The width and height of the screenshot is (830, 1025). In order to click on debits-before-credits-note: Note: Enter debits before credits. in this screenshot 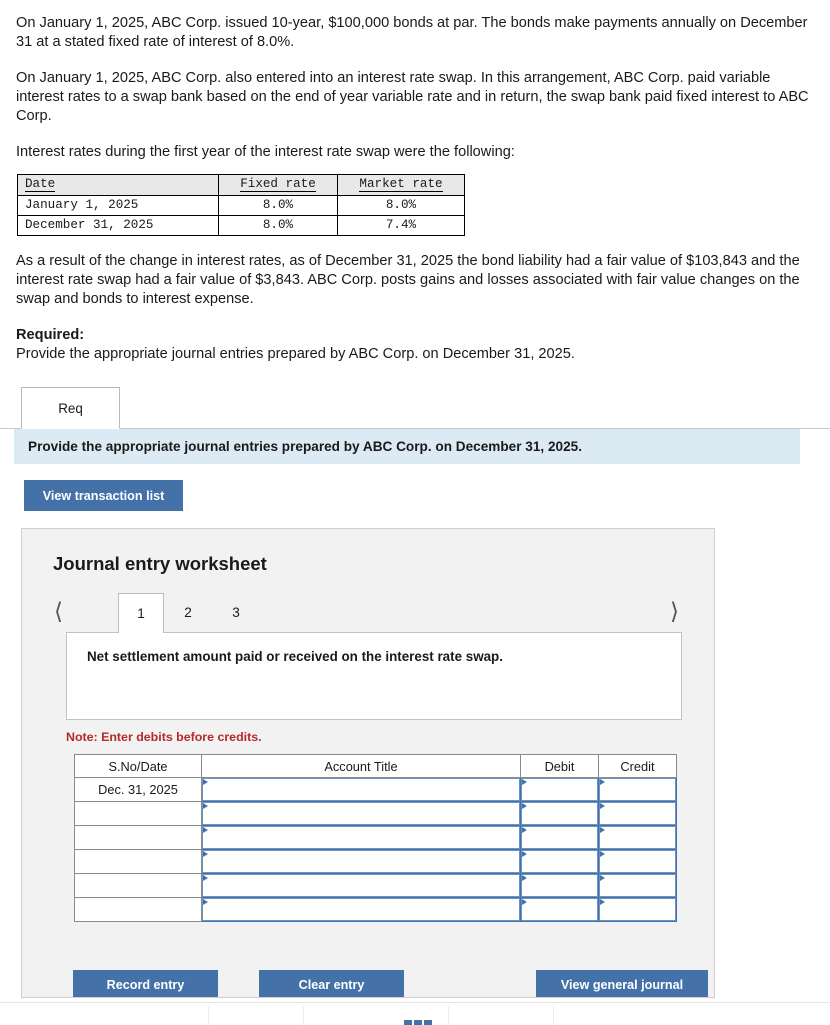, I will do `click(164, 737)`.